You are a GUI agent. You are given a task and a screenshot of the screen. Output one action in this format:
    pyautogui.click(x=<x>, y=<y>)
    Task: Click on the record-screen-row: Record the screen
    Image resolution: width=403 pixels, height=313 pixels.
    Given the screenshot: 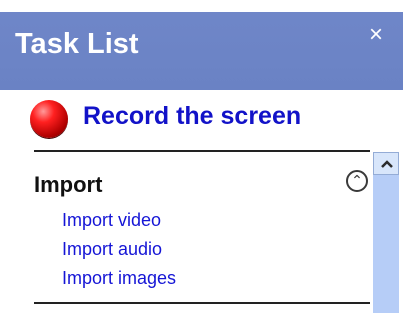 What is the action you would take?
    pyautogui.click(x=200, y=118)
    